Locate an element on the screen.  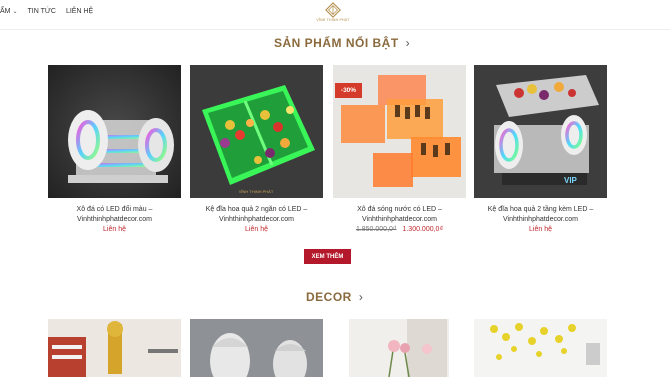
chevron-down-icon: ⌄ is located at coordinates (15, 12).